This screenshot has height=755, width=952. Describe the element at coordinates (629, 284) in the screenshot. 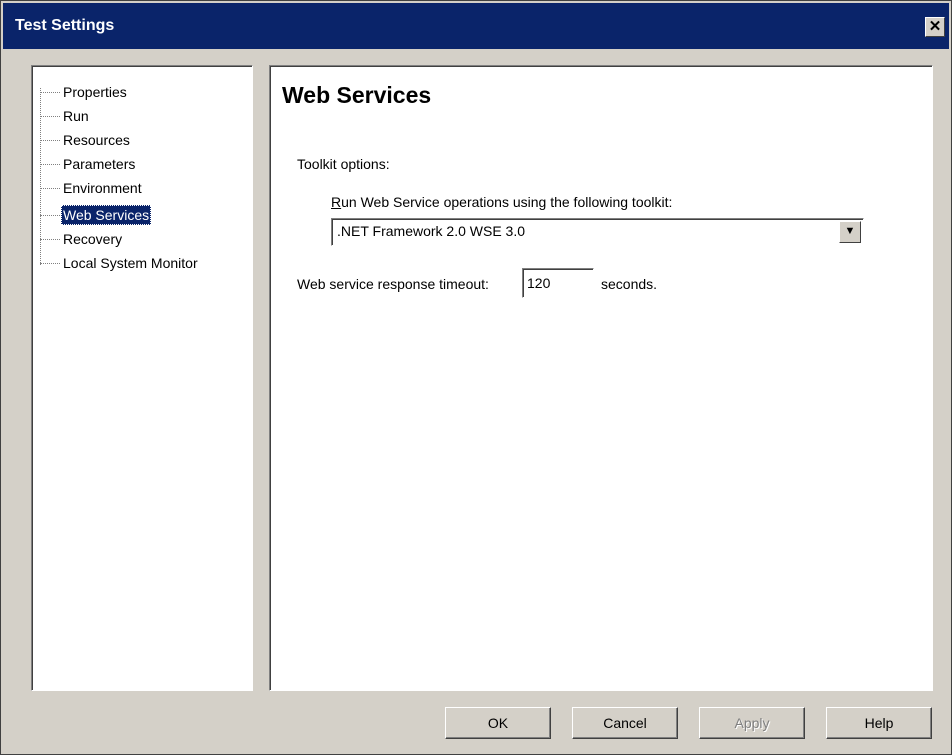

I see `timeout-unit-label: seconds.` at that location.